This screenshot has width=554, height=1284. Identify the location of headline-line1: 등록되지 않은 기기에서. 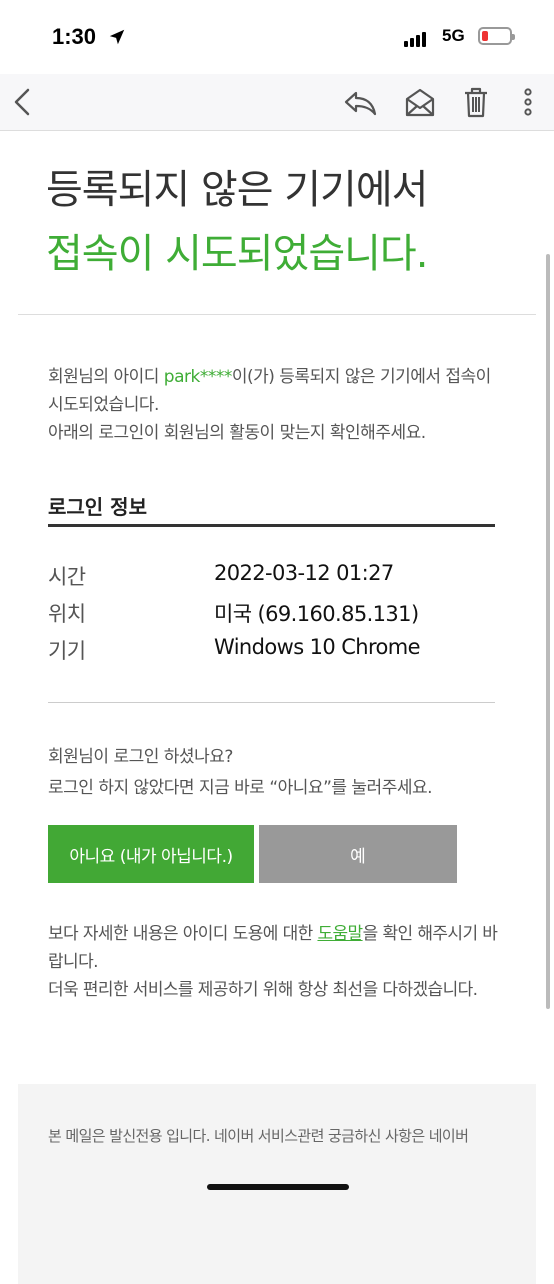
(237, 190).